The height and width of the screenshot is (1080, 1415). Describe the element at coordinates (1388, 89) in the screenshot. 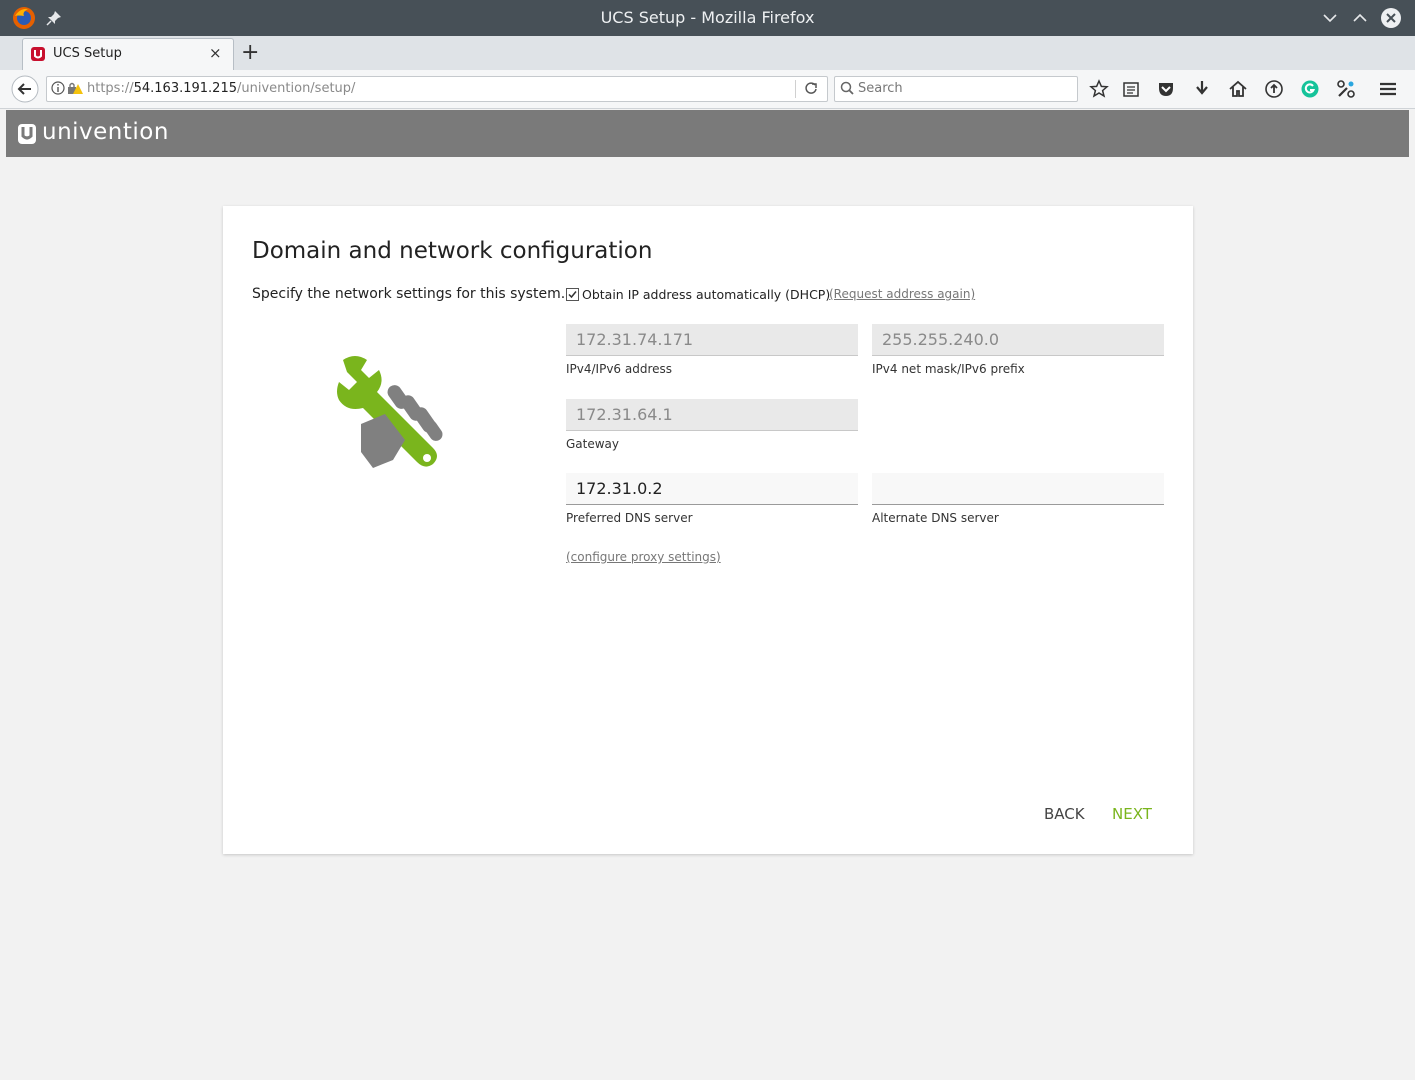

I see `hamburger-menu-icon` at that location.